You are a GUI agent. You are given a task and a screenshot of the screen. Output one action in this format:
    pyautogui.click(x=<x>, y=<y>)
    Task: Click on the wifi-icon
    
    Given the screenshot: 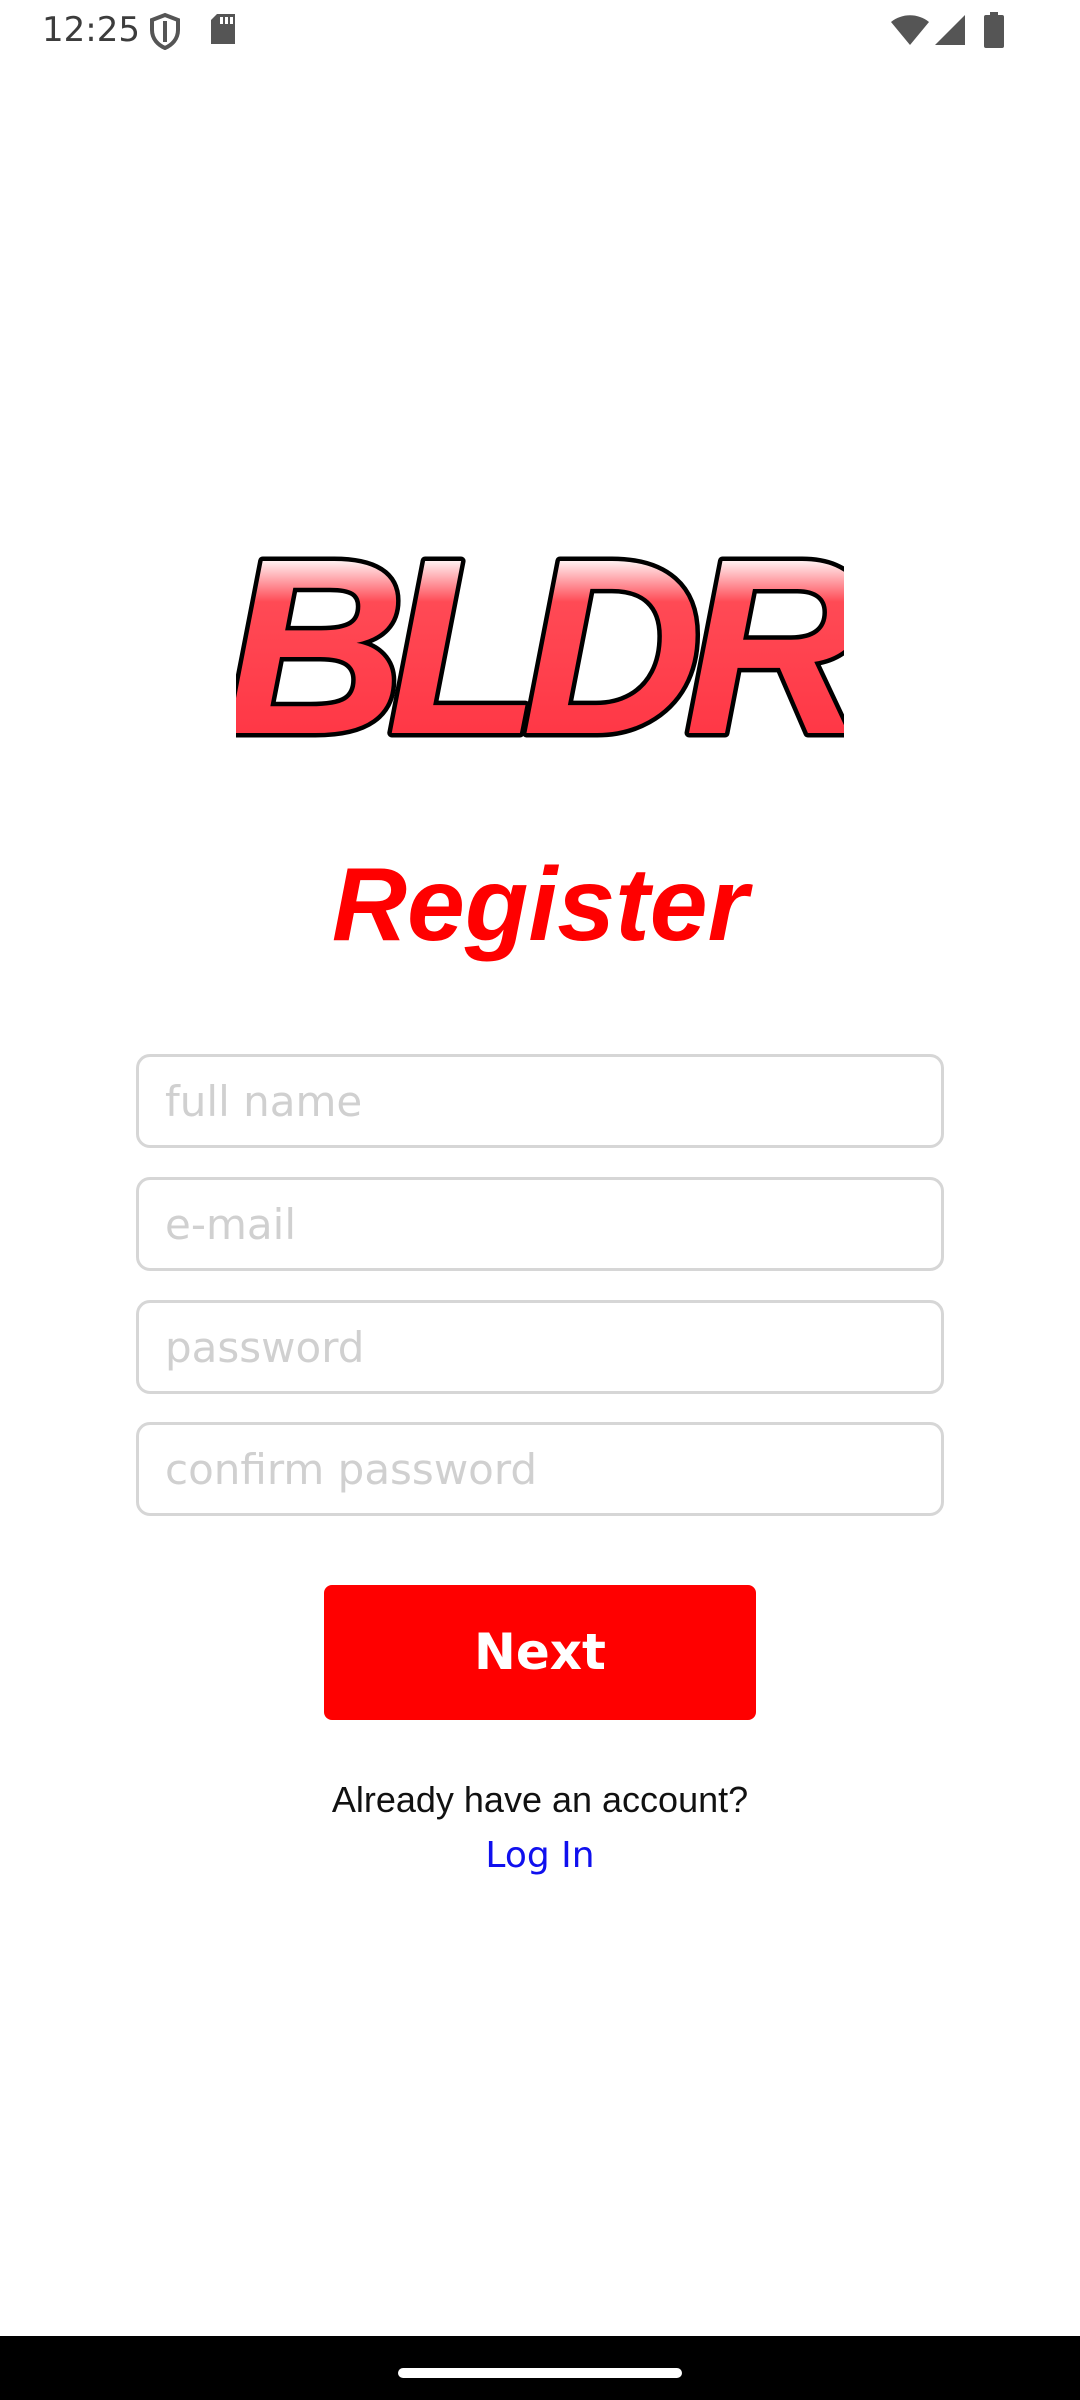 What is the action you would take?
    pyautogui.click(x=910, y=32)
    